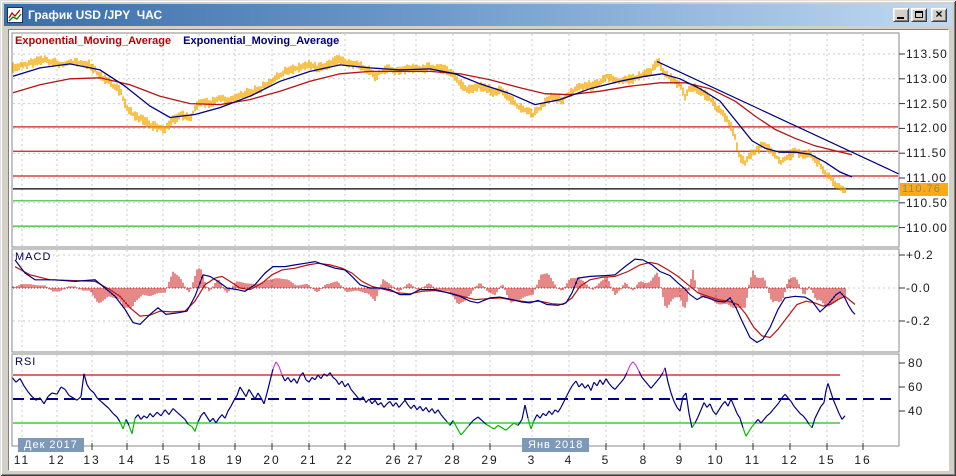 This screenshot has height=476, width=956. What do you see at coordinates (92, 460) in the screenshot?
I see `date-label: 13` at bounding box center [92, 460].